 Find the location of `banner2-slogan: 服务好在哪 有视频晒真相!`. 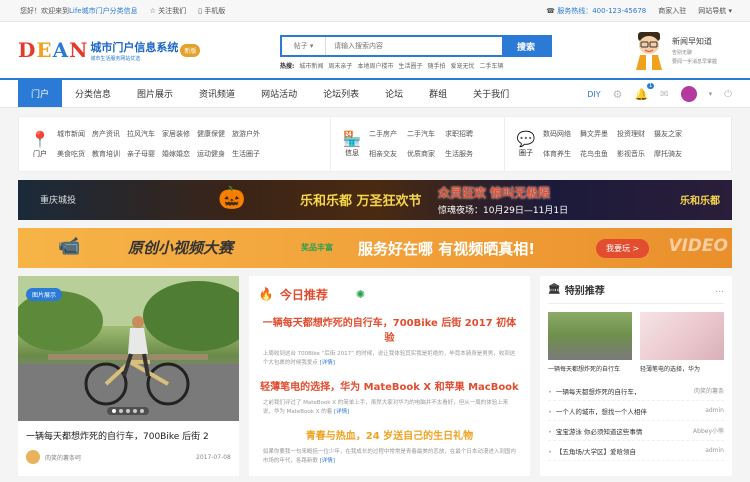

banner2-slogan: 服务好在哪 有视频晒真相! is located at coordinates (447, 249).